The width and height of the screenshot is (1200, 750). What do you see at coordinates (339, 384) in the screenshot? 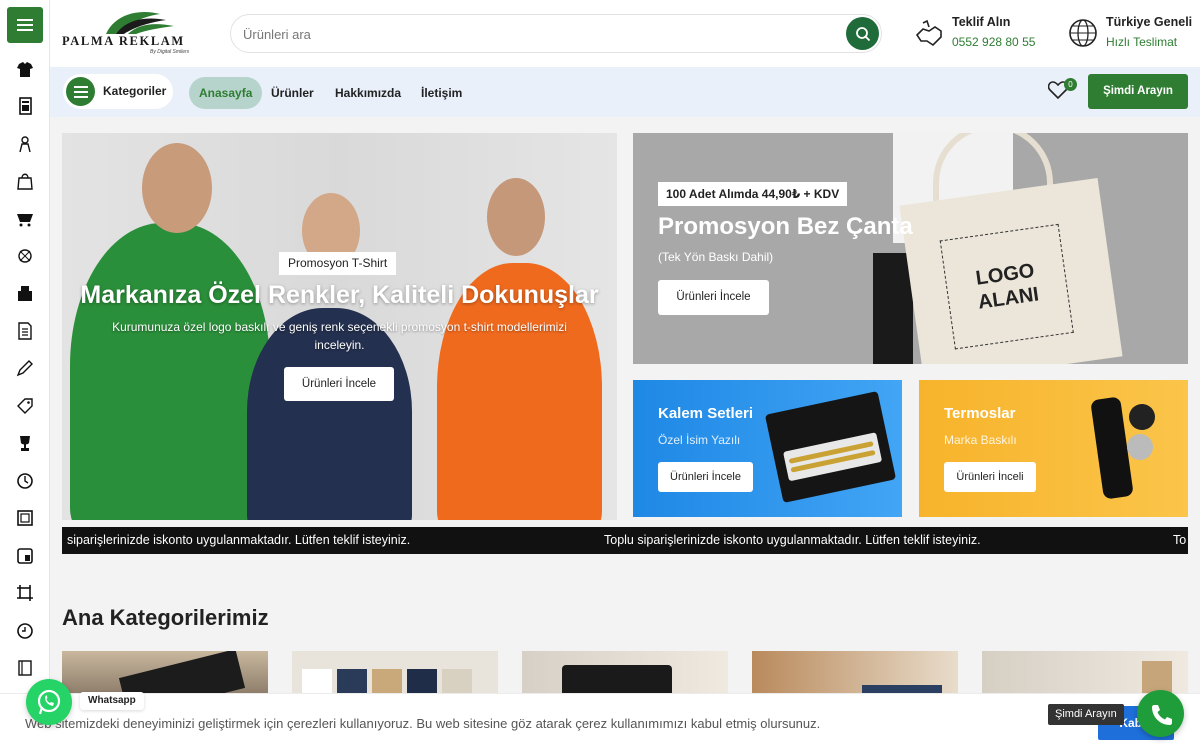
I see `hero-cta-button: Ürünleri İncele` at bounding box center [339, 384].